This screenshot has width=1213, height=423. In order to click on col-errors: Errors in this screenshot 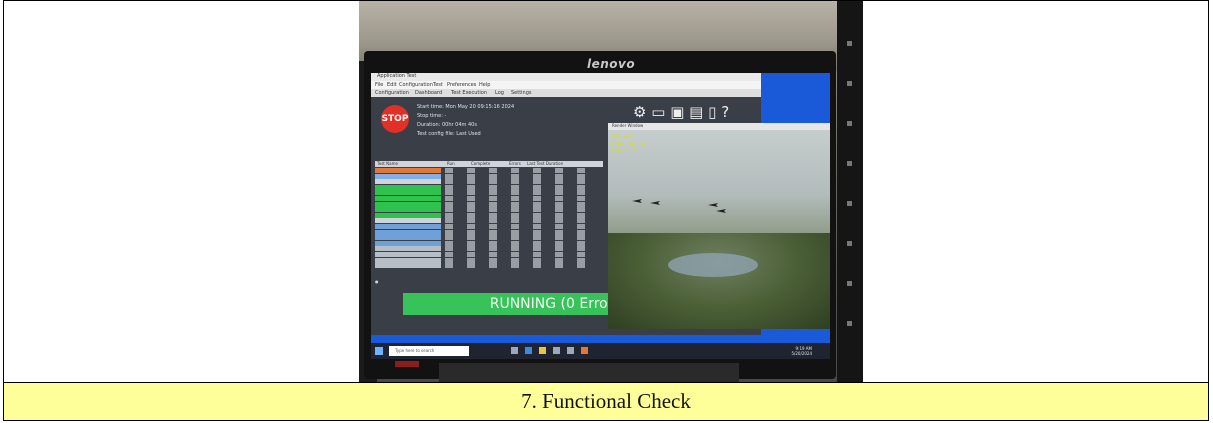, I will do `click(515, 163)`.